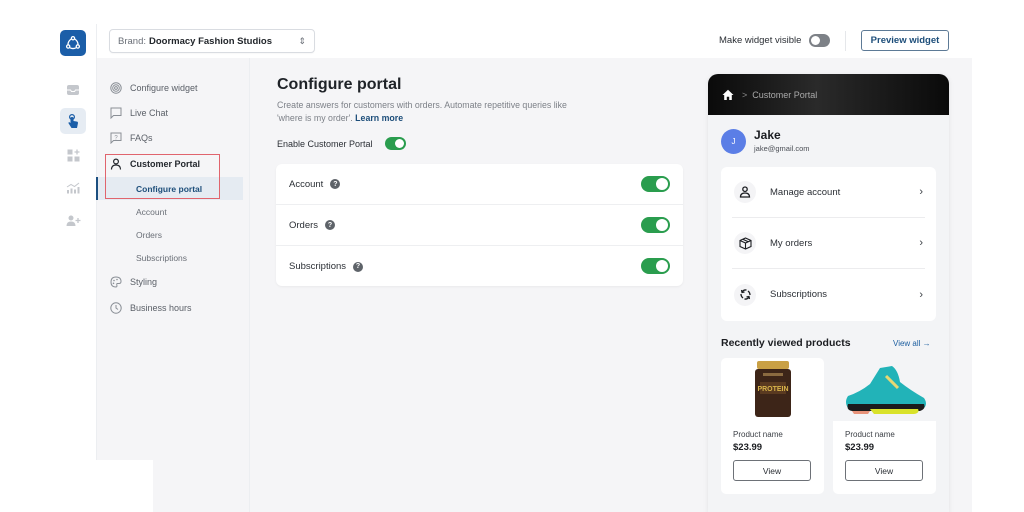 Image resolution: width=1024 pixels, height=512 pixels. What do you see at coordinates (799, 294) in the screenshot?
I see `menu-label: Subscriptions` at bounding box center [799, 294].